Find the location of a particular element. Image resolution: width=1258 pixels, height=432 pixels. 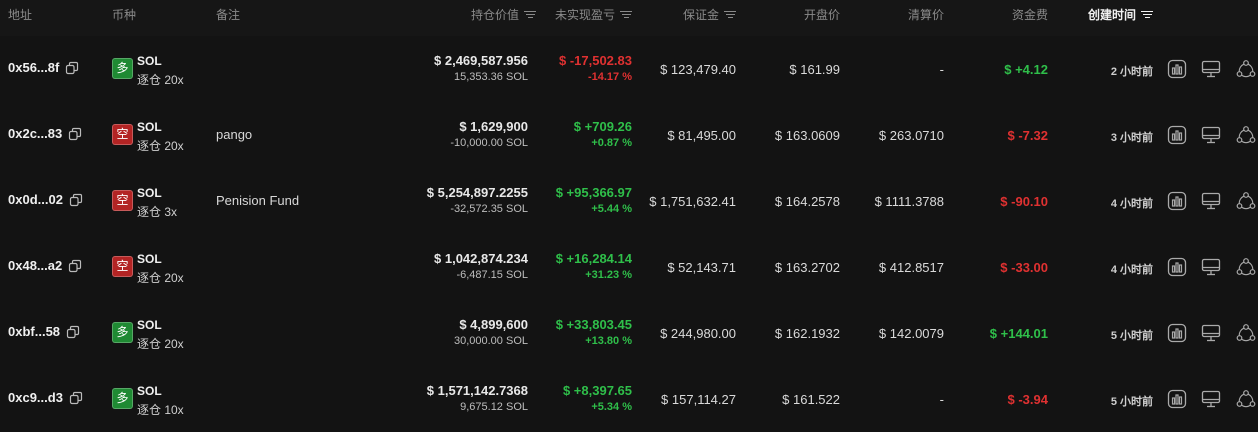

header-address: 地址 is located at coordinates (20, 15).